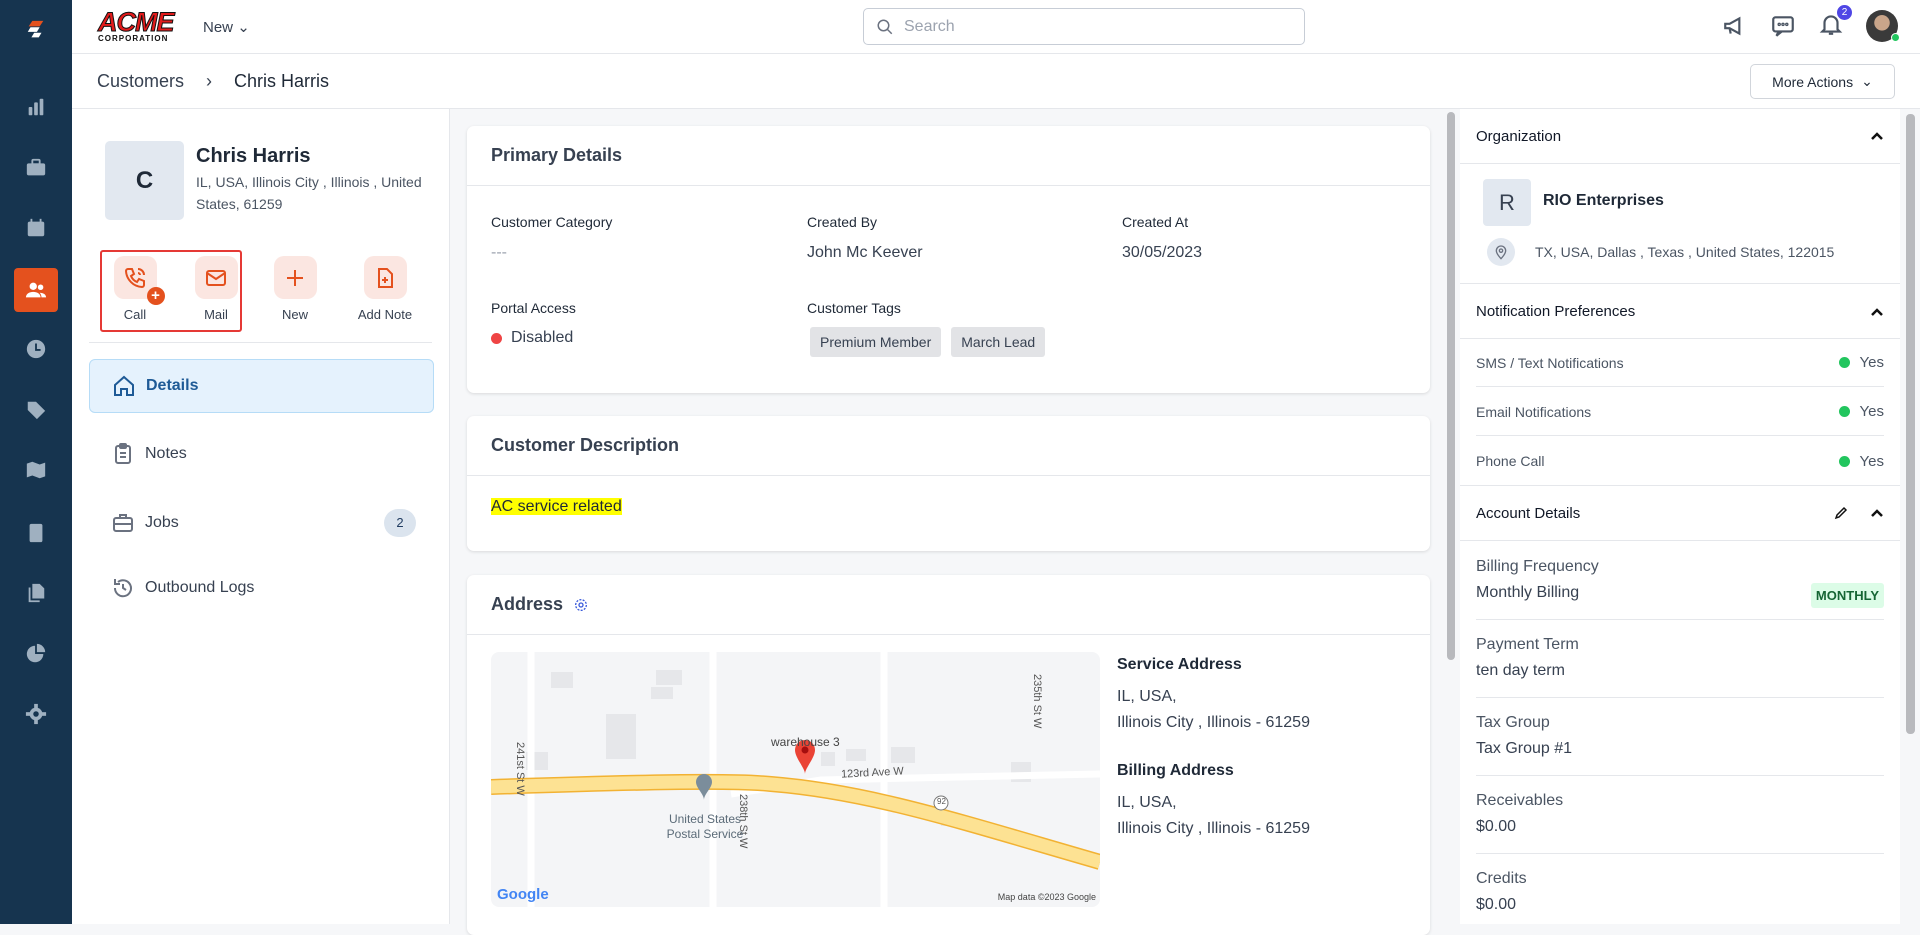 The width and height of the screenshot is (1920, 935). I want to click on notification-row-phone: Phone Call Yes, so click(1680, 461).